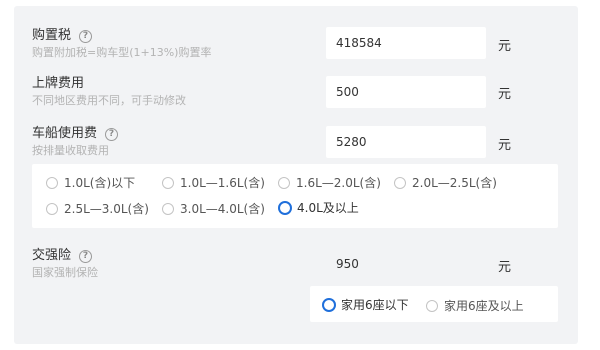 The image size is (600, 350). I want to click on displacement-option: 1.0L—1.6L(含), so click(213, 182).